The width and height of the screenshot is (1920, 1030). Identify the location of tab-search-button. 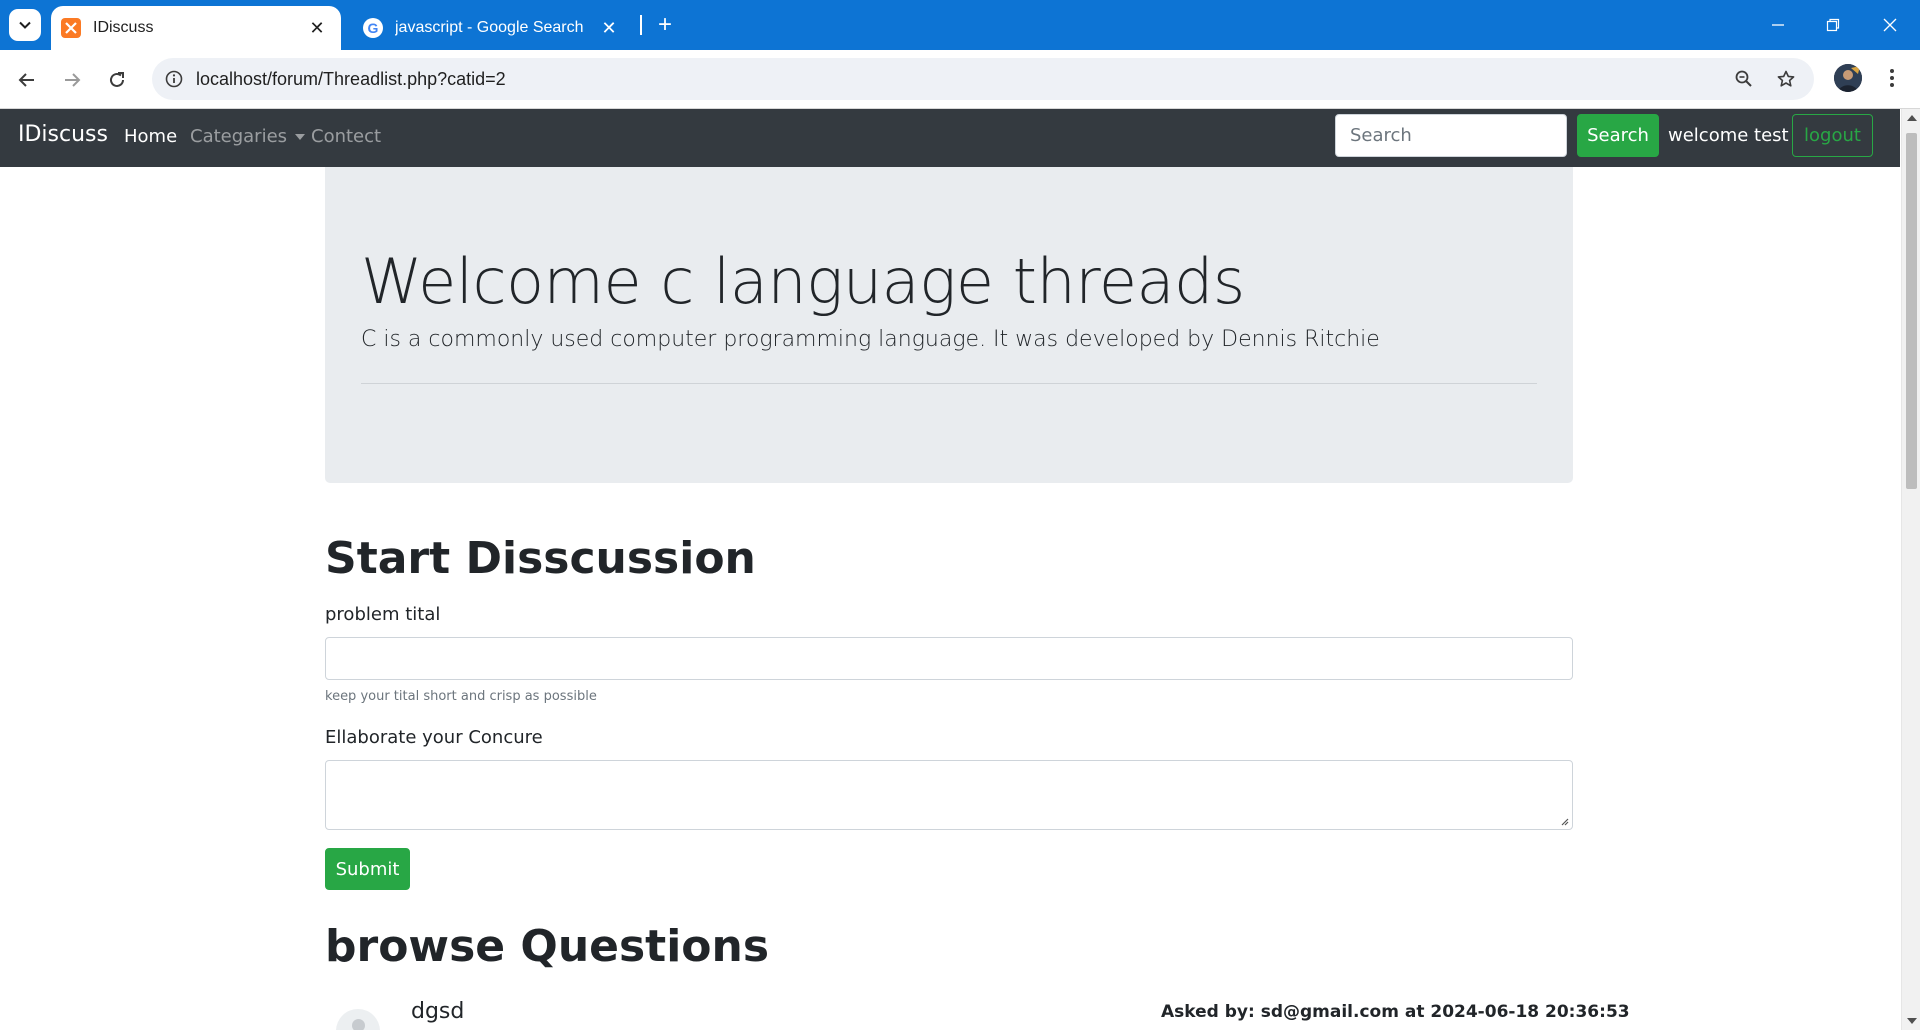
(25, 25).